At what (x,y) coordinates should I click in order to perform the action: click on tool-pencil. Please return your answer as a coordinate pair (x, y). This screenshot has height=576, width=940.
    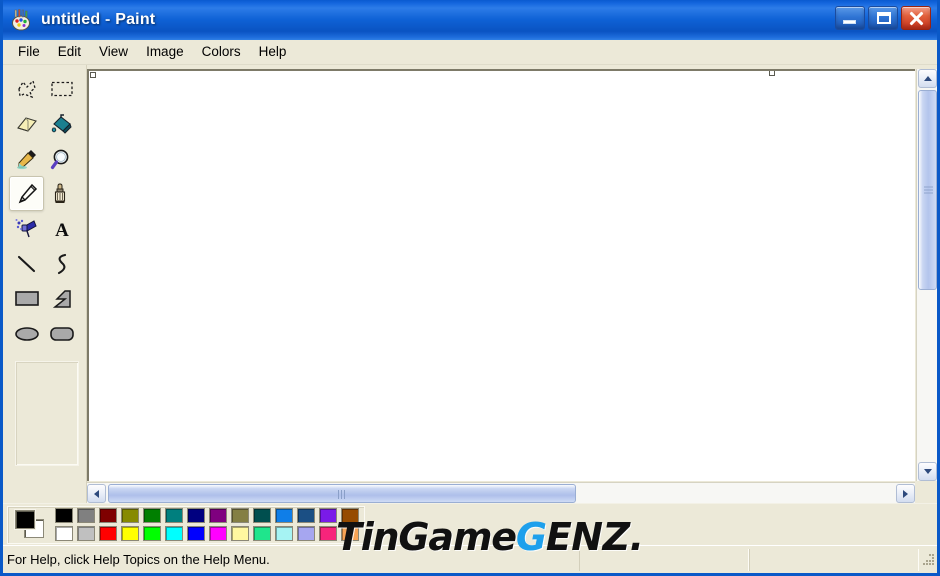
    Looking at the image, I should click on (26, 193).